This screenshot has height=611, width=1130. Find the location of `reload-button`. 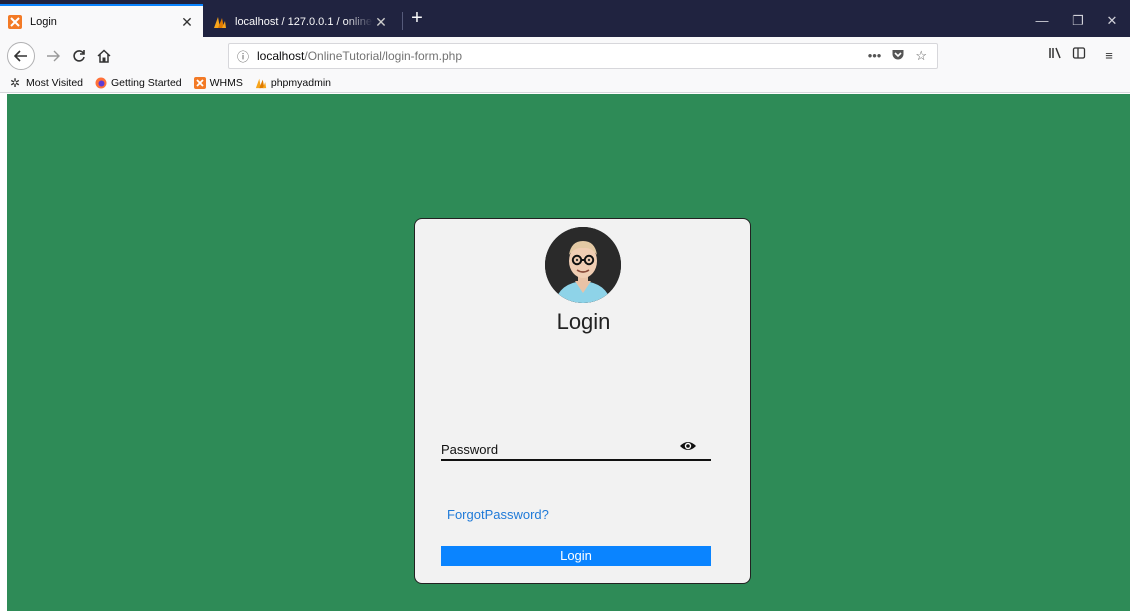

reload-button is located at coordinates (79, 56).